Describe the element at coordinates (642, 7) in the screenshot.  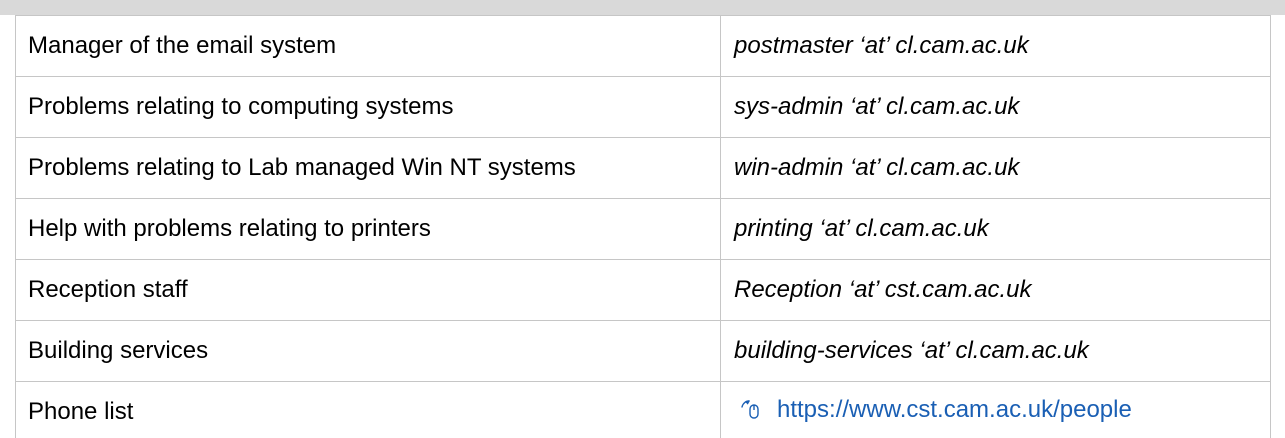
I see `top-band` at that location.